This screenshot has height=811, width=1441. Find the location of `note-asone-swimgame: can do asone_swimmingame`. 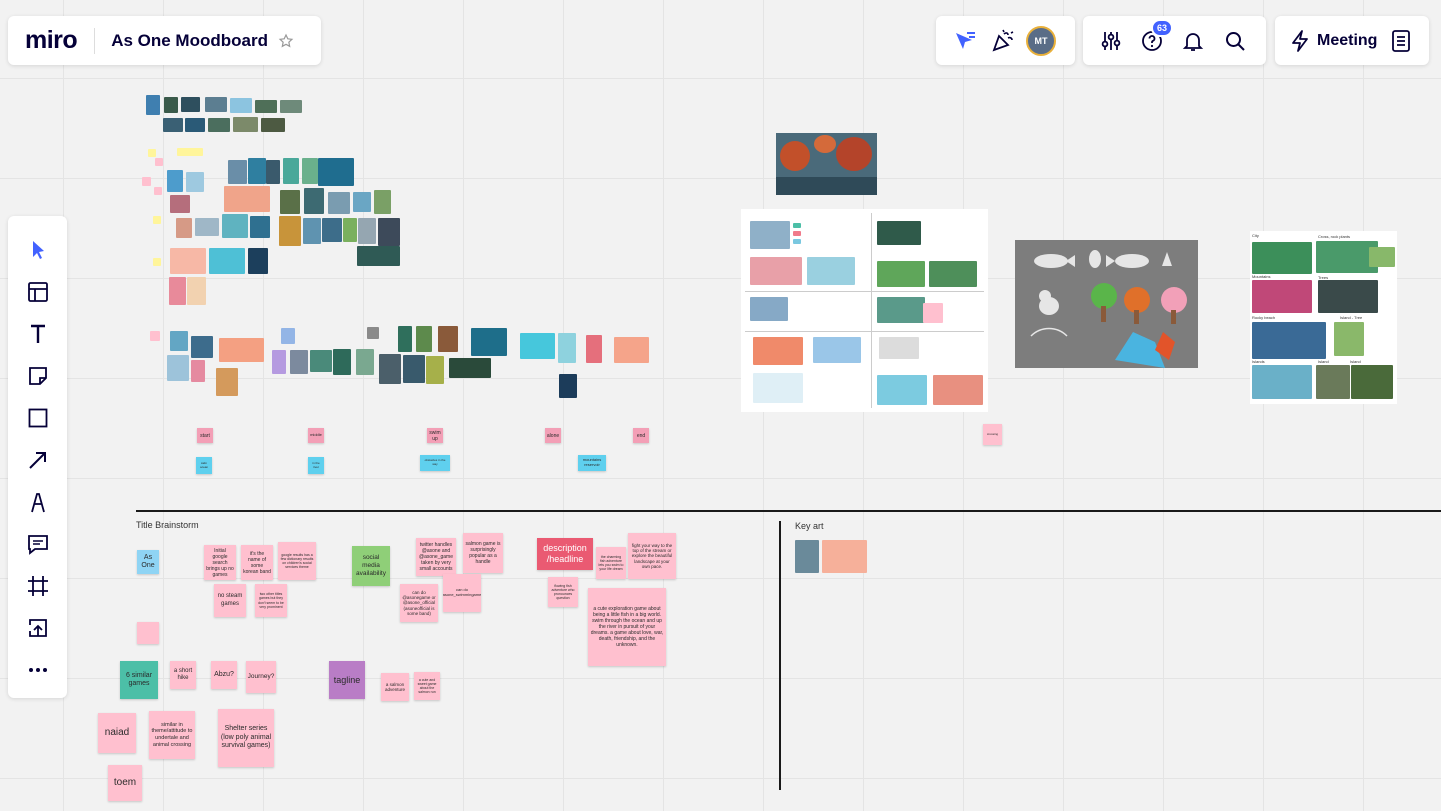

note-asone-swimgame: can do asone_swimmingame is located at coordinates (462, 593).